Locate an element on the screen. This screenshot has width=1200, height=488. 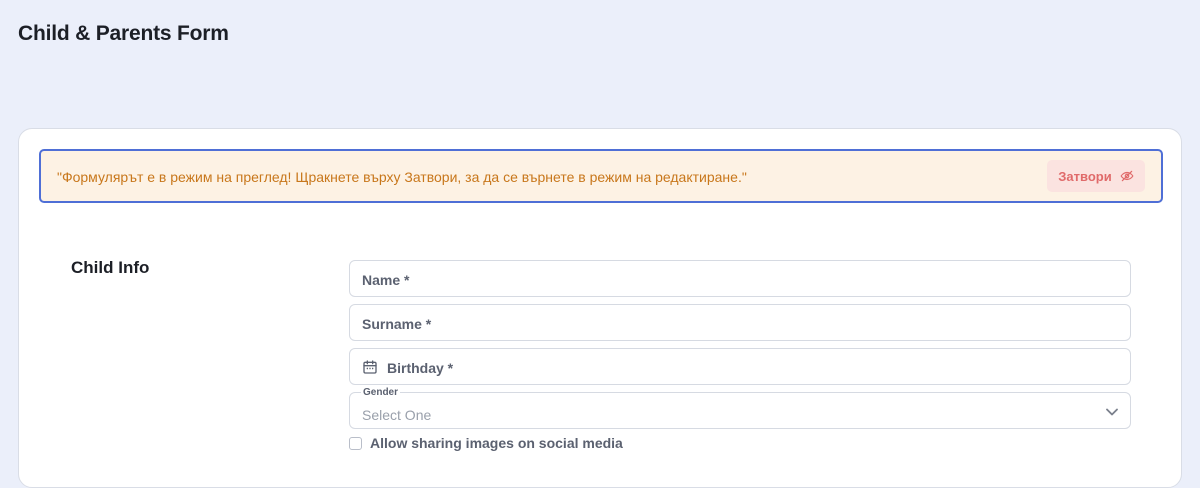
birthday-label: Birthday * is located at coordinates (420, 368).